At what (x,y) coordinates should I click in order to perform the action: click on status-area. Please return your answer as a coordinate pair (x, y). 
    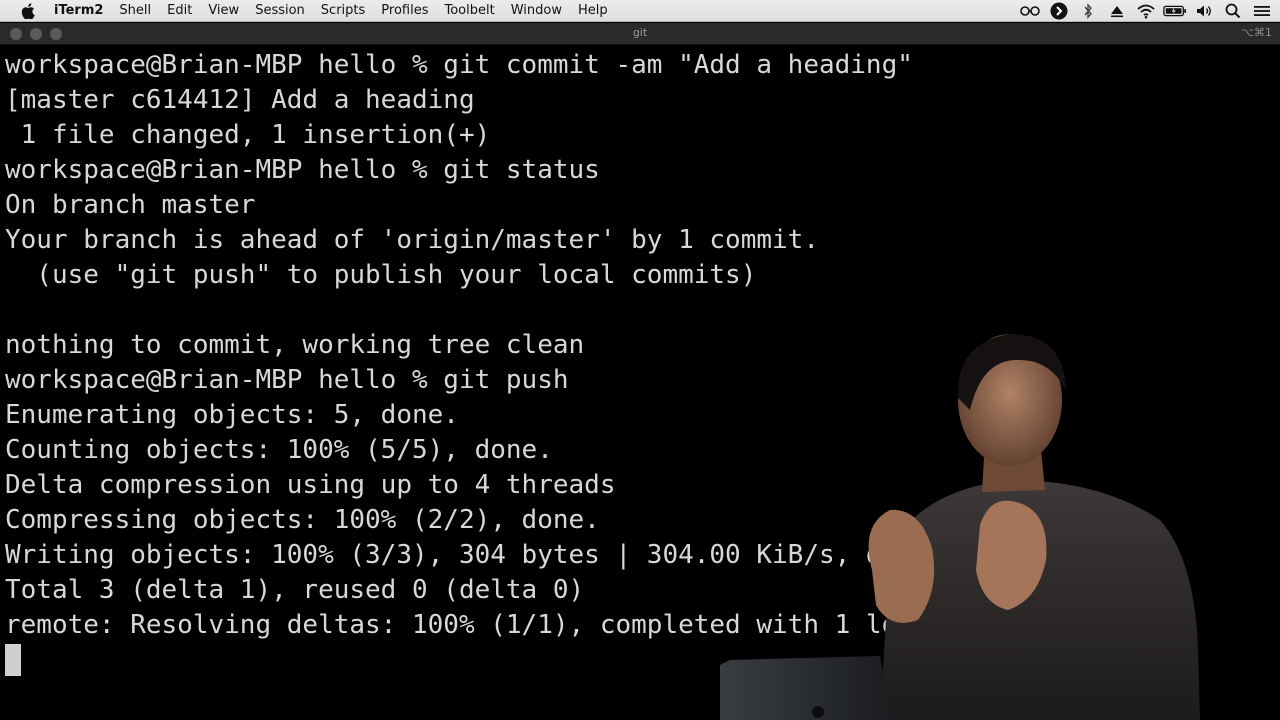
    Looking at the image, I should click on (1146, 11).